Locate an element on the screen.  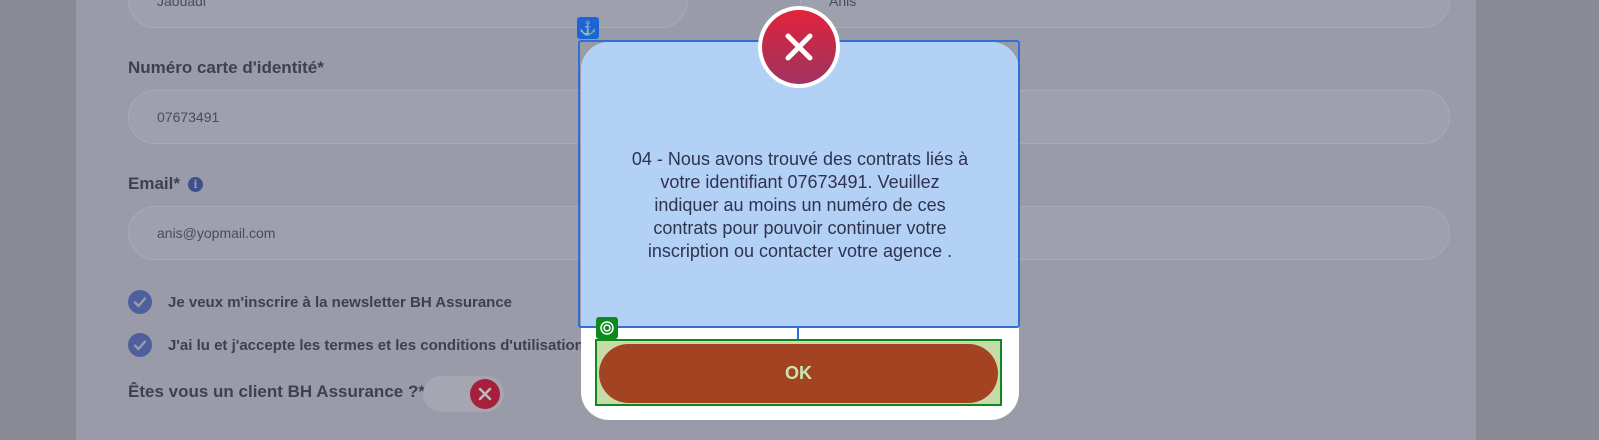
toggle-x-icon is located at coordinates (485, 394).